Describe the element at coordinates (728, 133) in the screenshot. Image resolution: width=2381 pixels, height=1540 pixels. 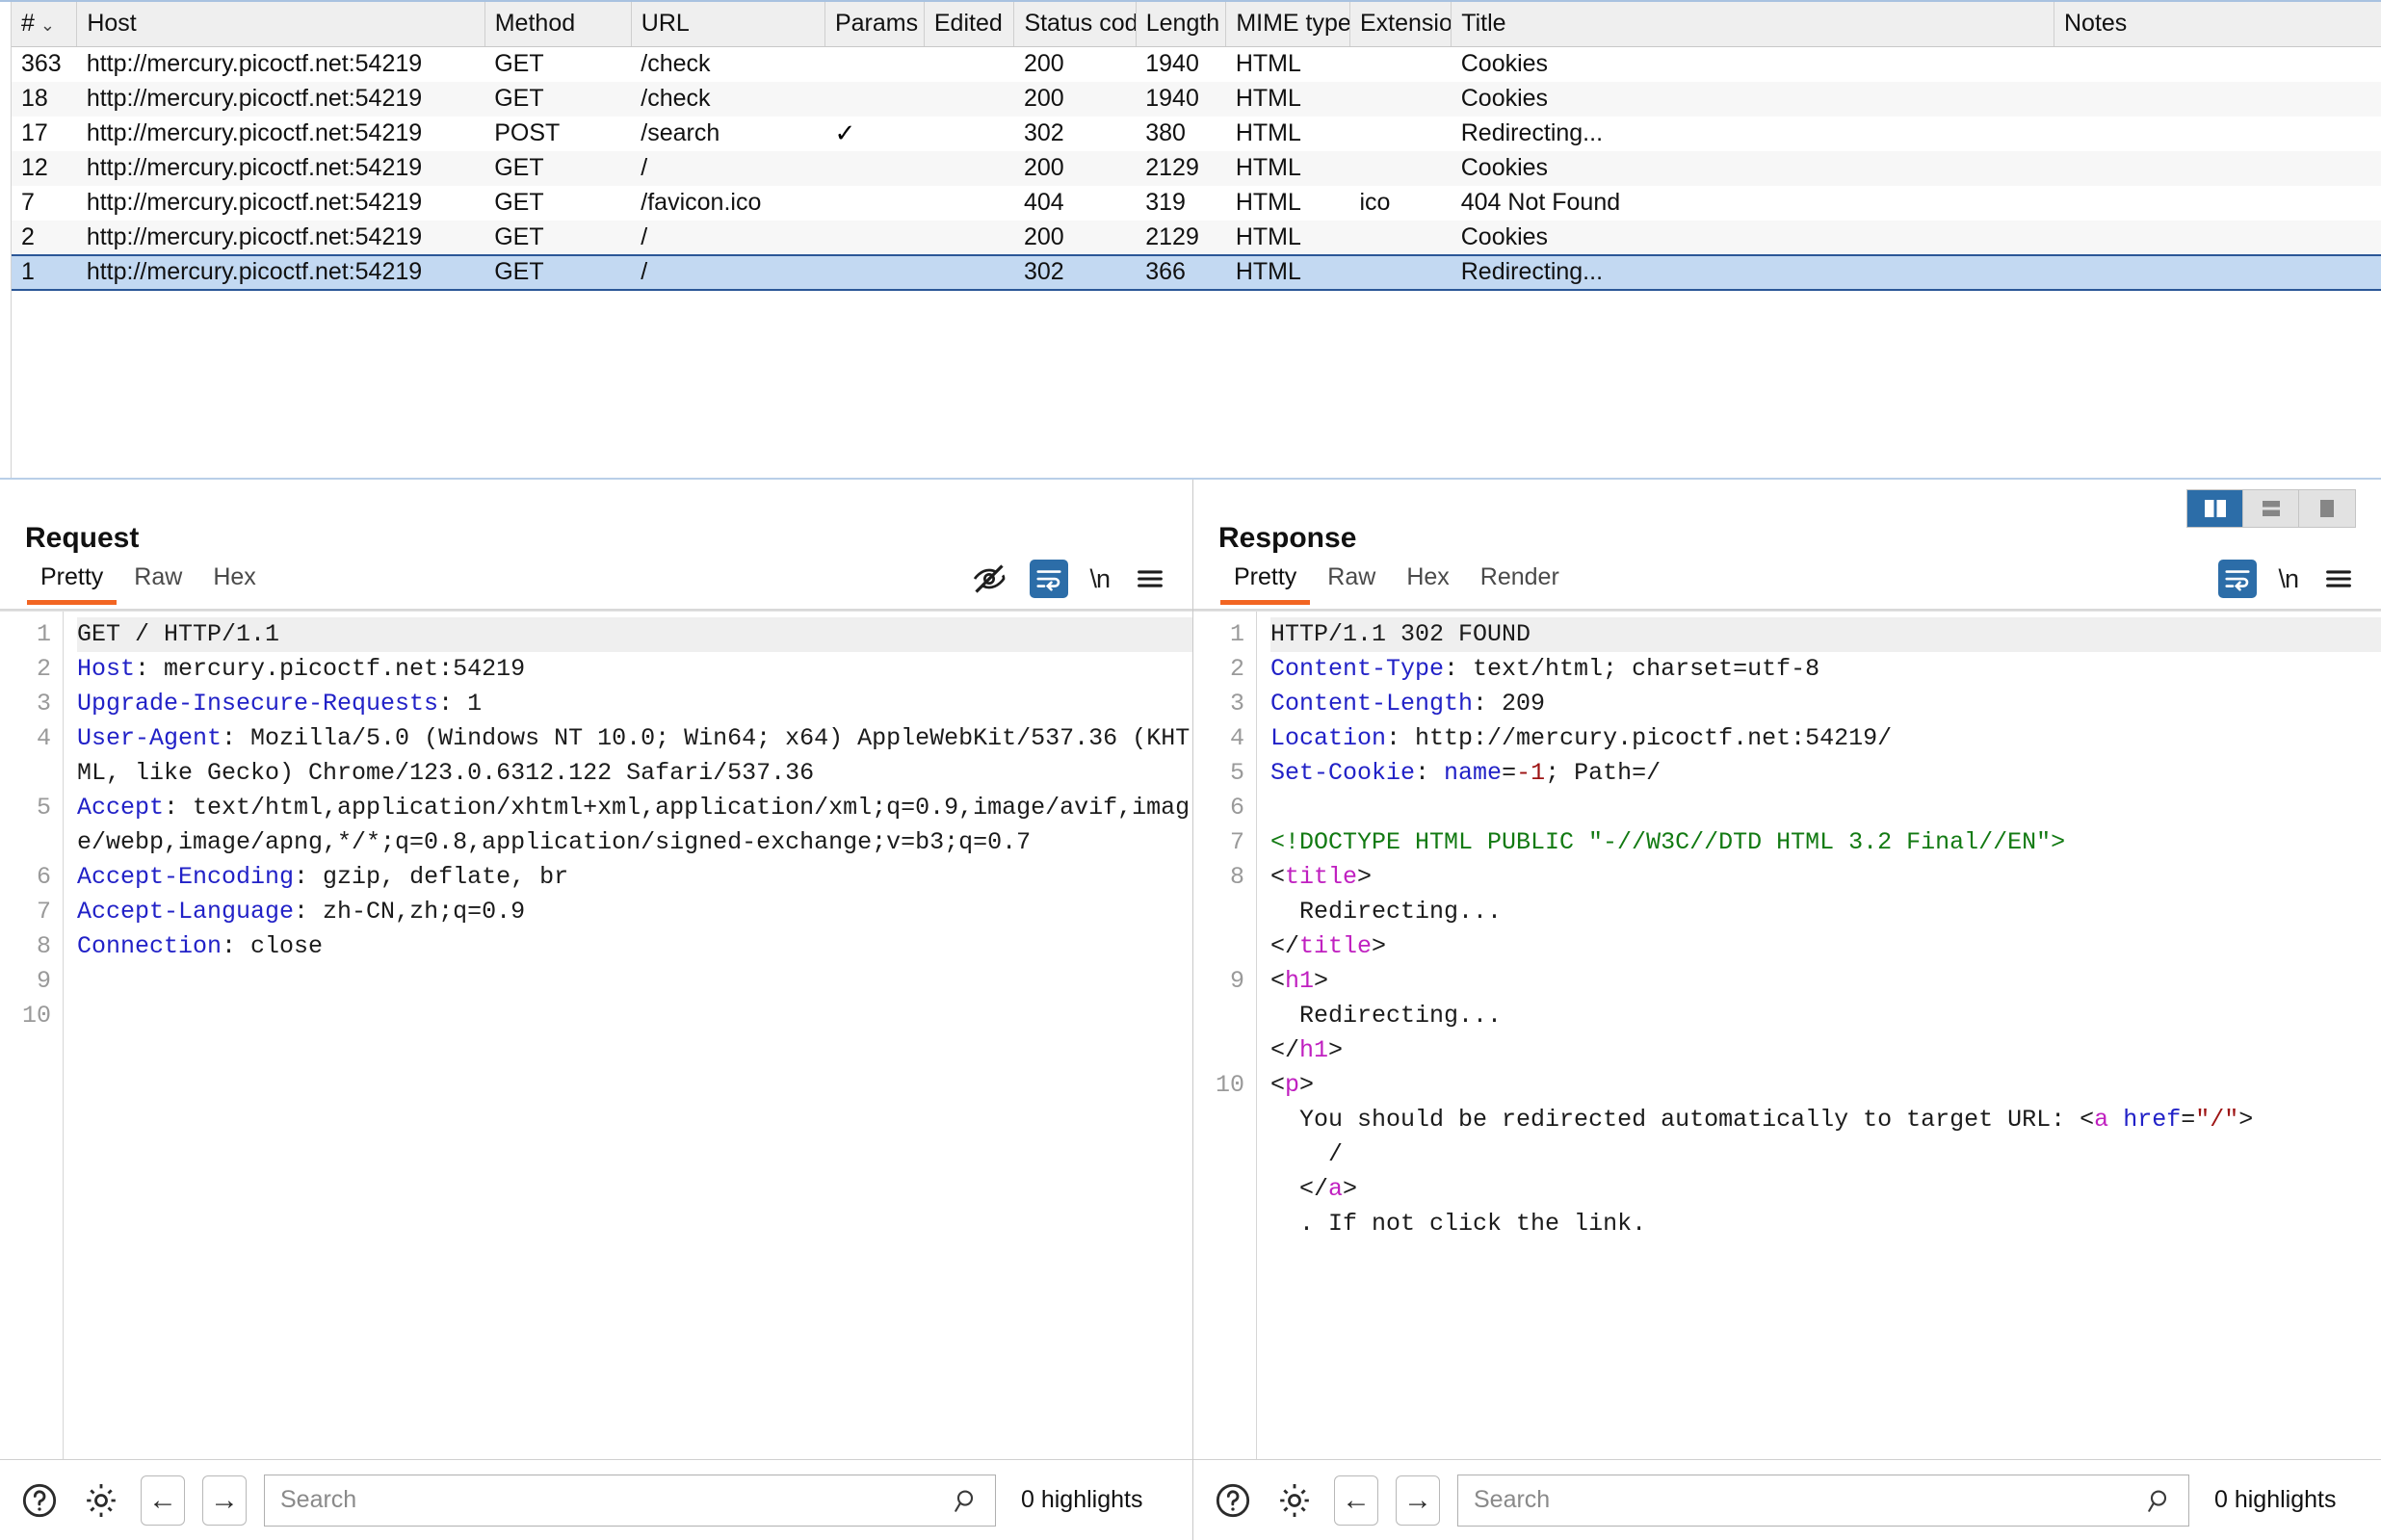
I see `cell-url: /search` at that location.